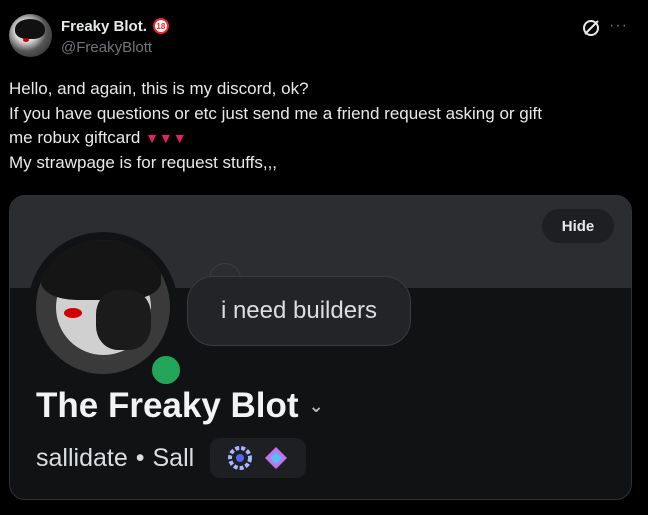 Image resolution: width=648 pixels, height=515 pixels. Describe the element at coordinates (319, 138) in the screenshot. I see `tweet-line-with-emoji: me robux giftcard ▼▼▼` at that location.